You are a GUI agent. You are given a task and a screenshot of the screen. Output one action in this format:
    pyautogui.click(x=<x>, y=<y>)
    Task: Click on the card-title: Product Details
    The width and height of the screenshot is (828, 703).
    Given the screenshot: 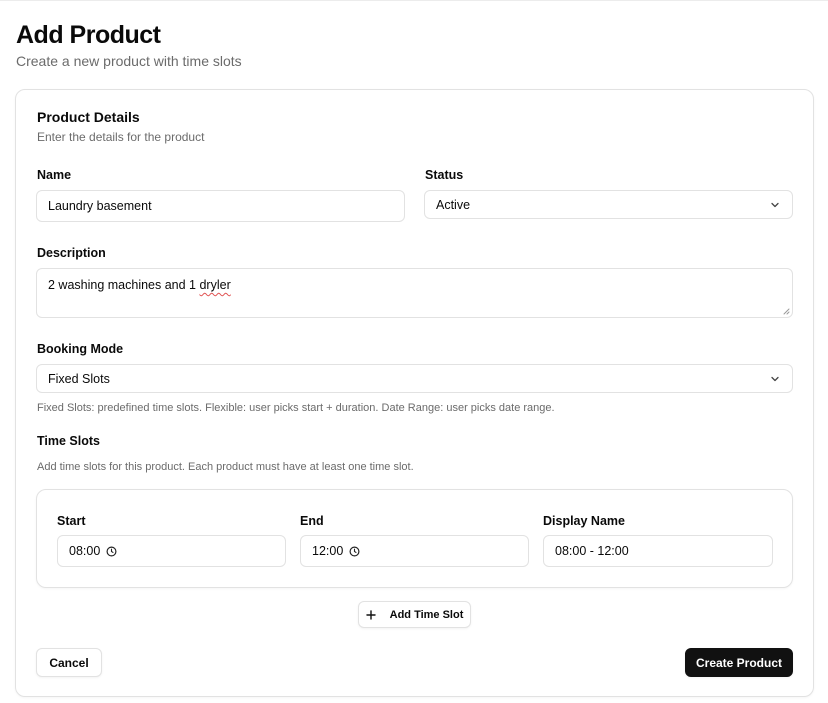 What is the action you would take?
    pyautogui.click(x=88, y=117)
    